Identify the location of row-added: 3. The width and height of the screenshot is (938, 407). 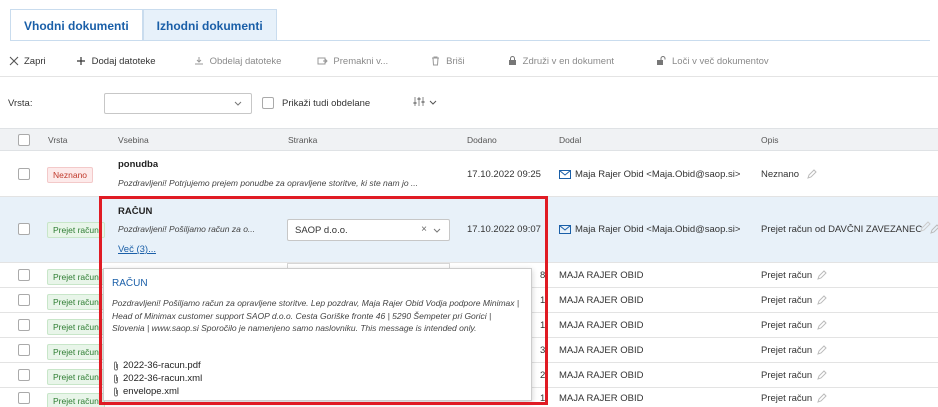
(543, 350).